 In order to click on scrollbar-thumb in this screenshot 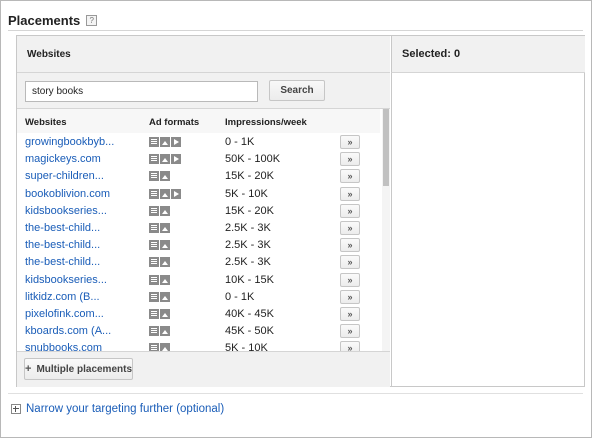, I will do `click(386, 147)`.